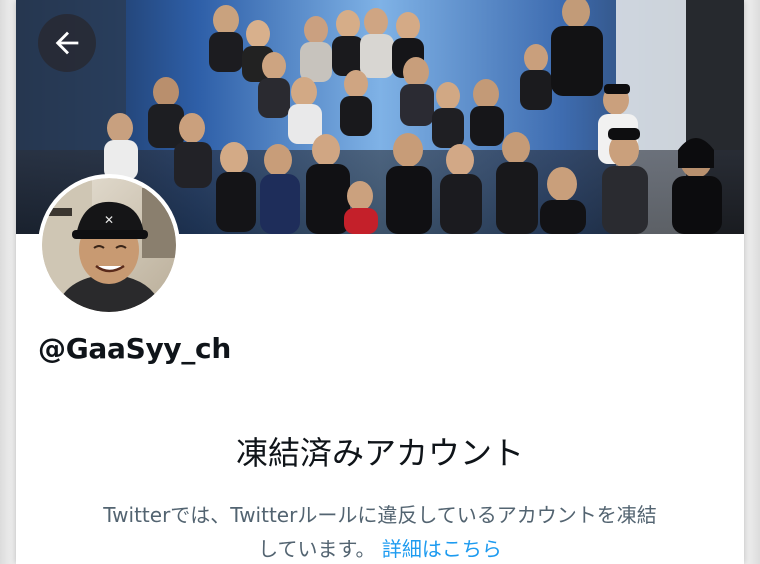 This screenshot has width=760, height=564. Describe the element at coordinates (379, 453) in the screenshot. I see `suspended-account-title: 凍結済みアカウント` at that location.